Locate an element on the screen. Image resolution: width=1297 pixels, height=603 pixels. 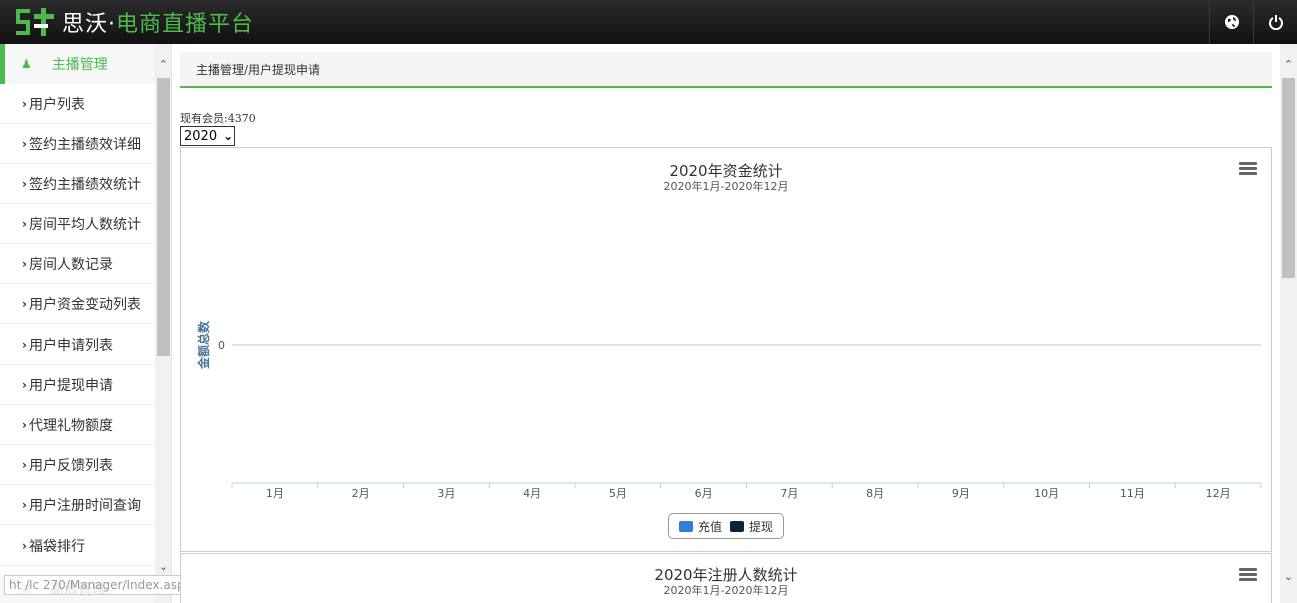
main-scrollbar-thumb is located at coordinates (1288, 178).